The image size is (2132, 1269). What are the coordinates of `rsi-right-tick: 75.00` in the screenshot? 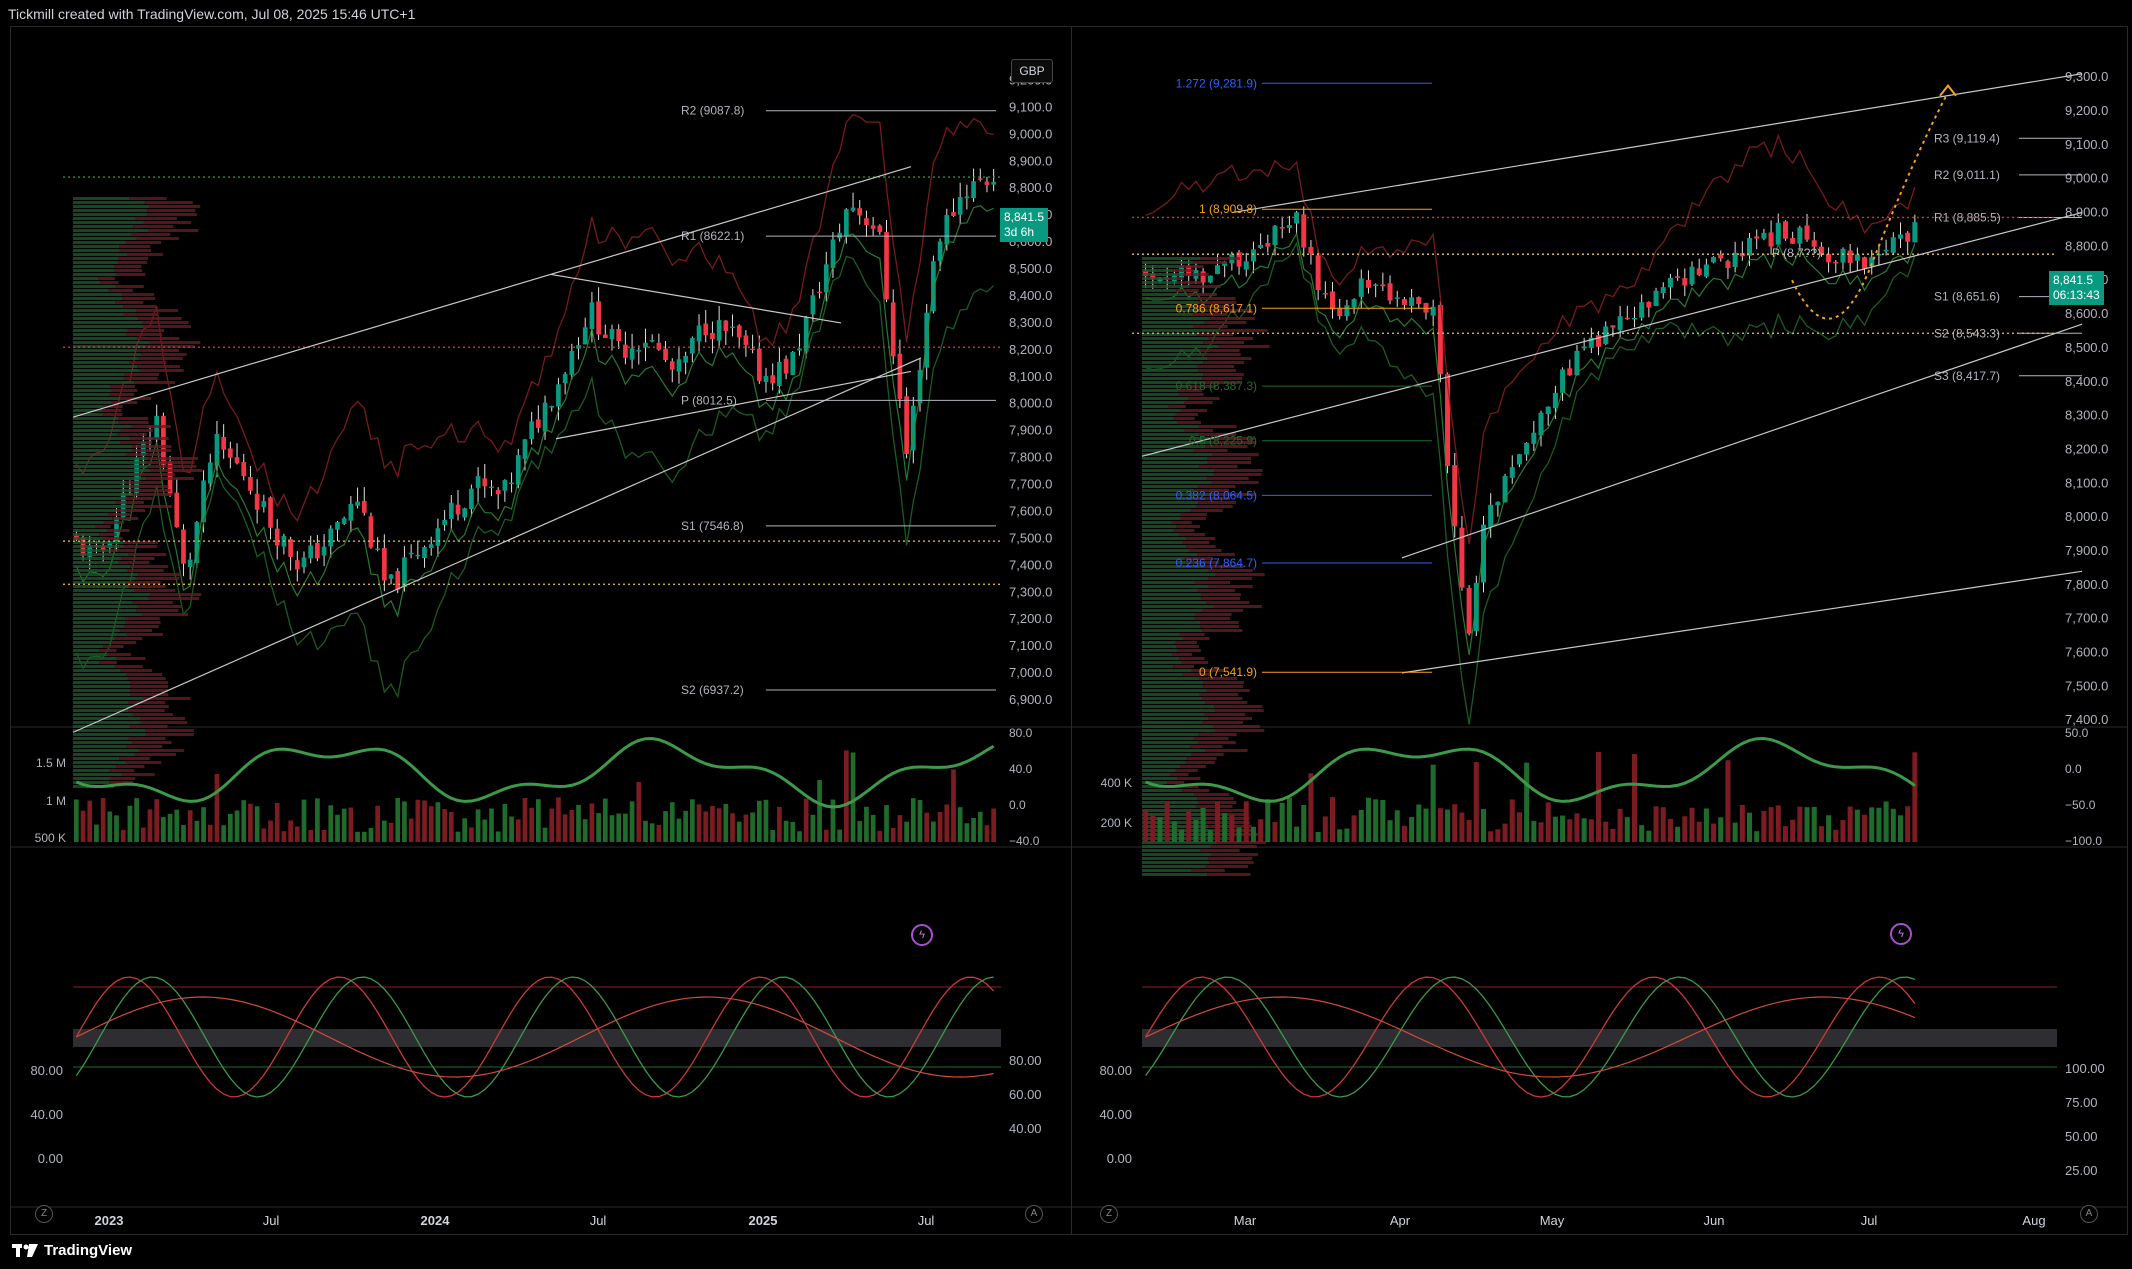 It's located at (2081, 1102).